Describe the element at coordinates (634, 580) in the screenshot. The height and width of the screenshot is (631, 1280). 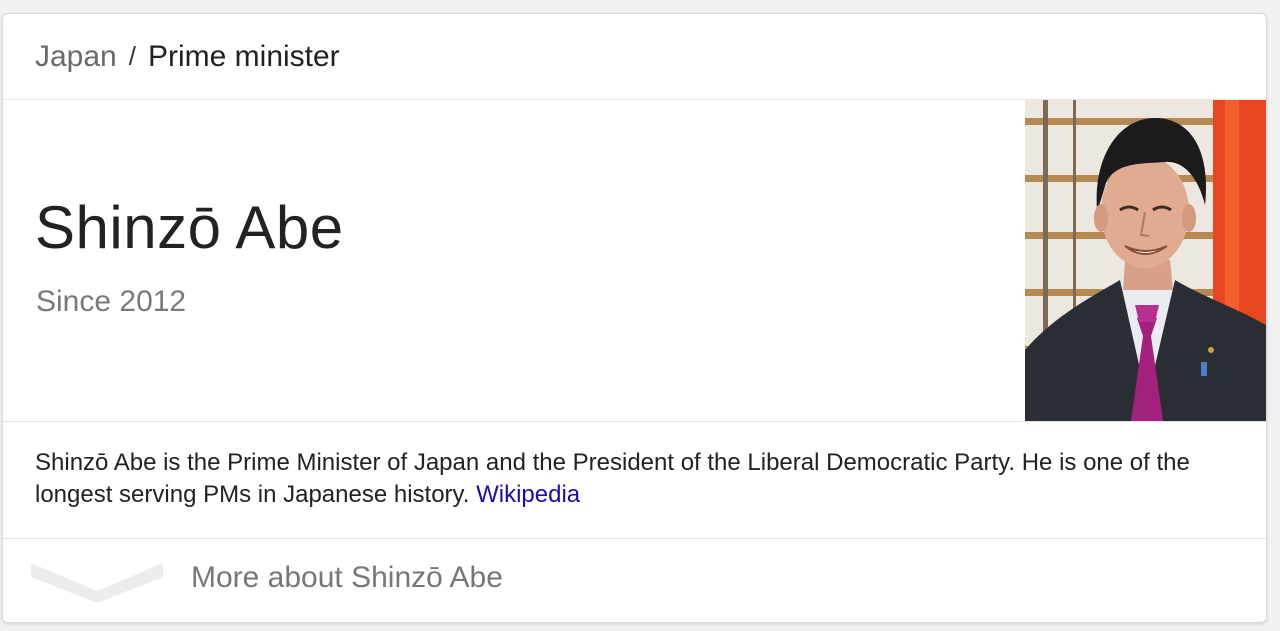
I see `more-about-button: More about Shinzō Abe` at that location.